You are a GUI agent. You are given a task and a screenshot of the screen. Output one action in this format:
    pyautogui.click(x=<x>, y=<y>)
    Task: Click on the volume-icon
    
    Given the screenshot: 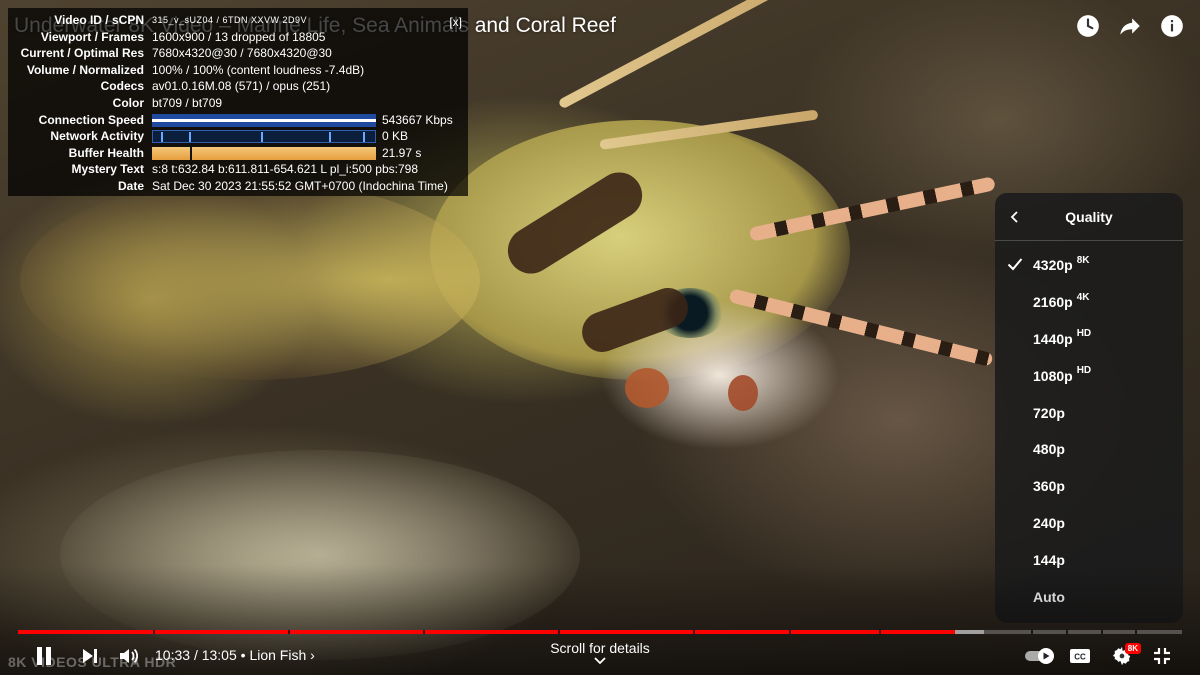 What is the action you would take?
    pyautogui.click(x=129, y=656)
    